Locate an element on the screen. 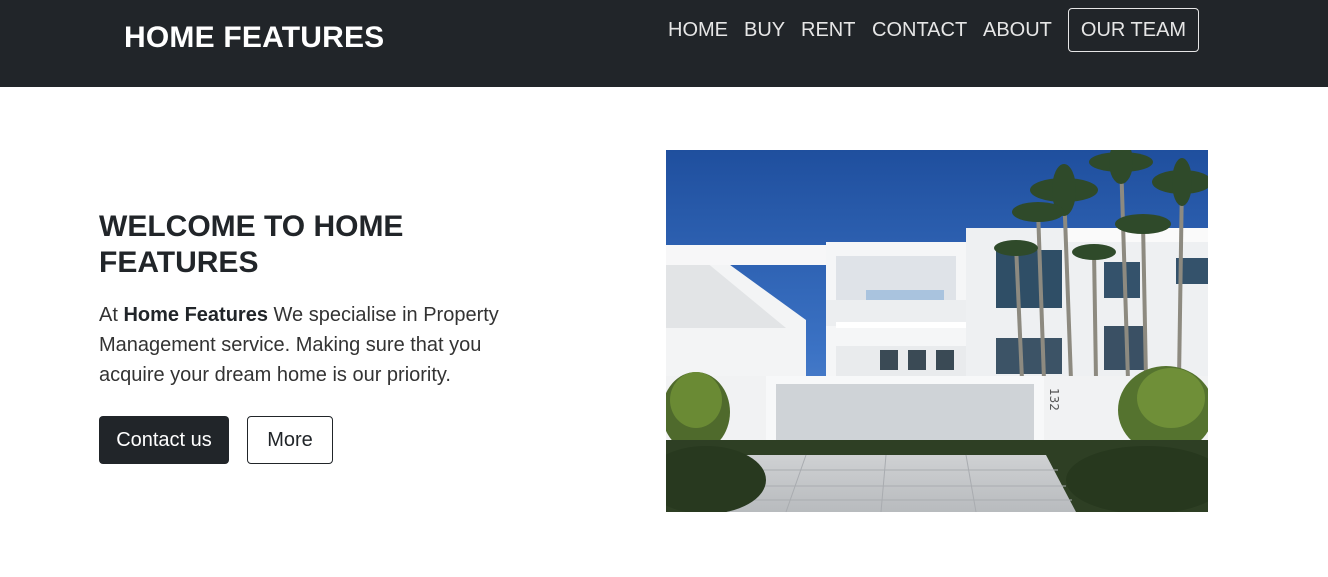 The image size is (1328, 577). hero-title: WELCOME TO HOME FEATURES is located at coordinates (251, 244).